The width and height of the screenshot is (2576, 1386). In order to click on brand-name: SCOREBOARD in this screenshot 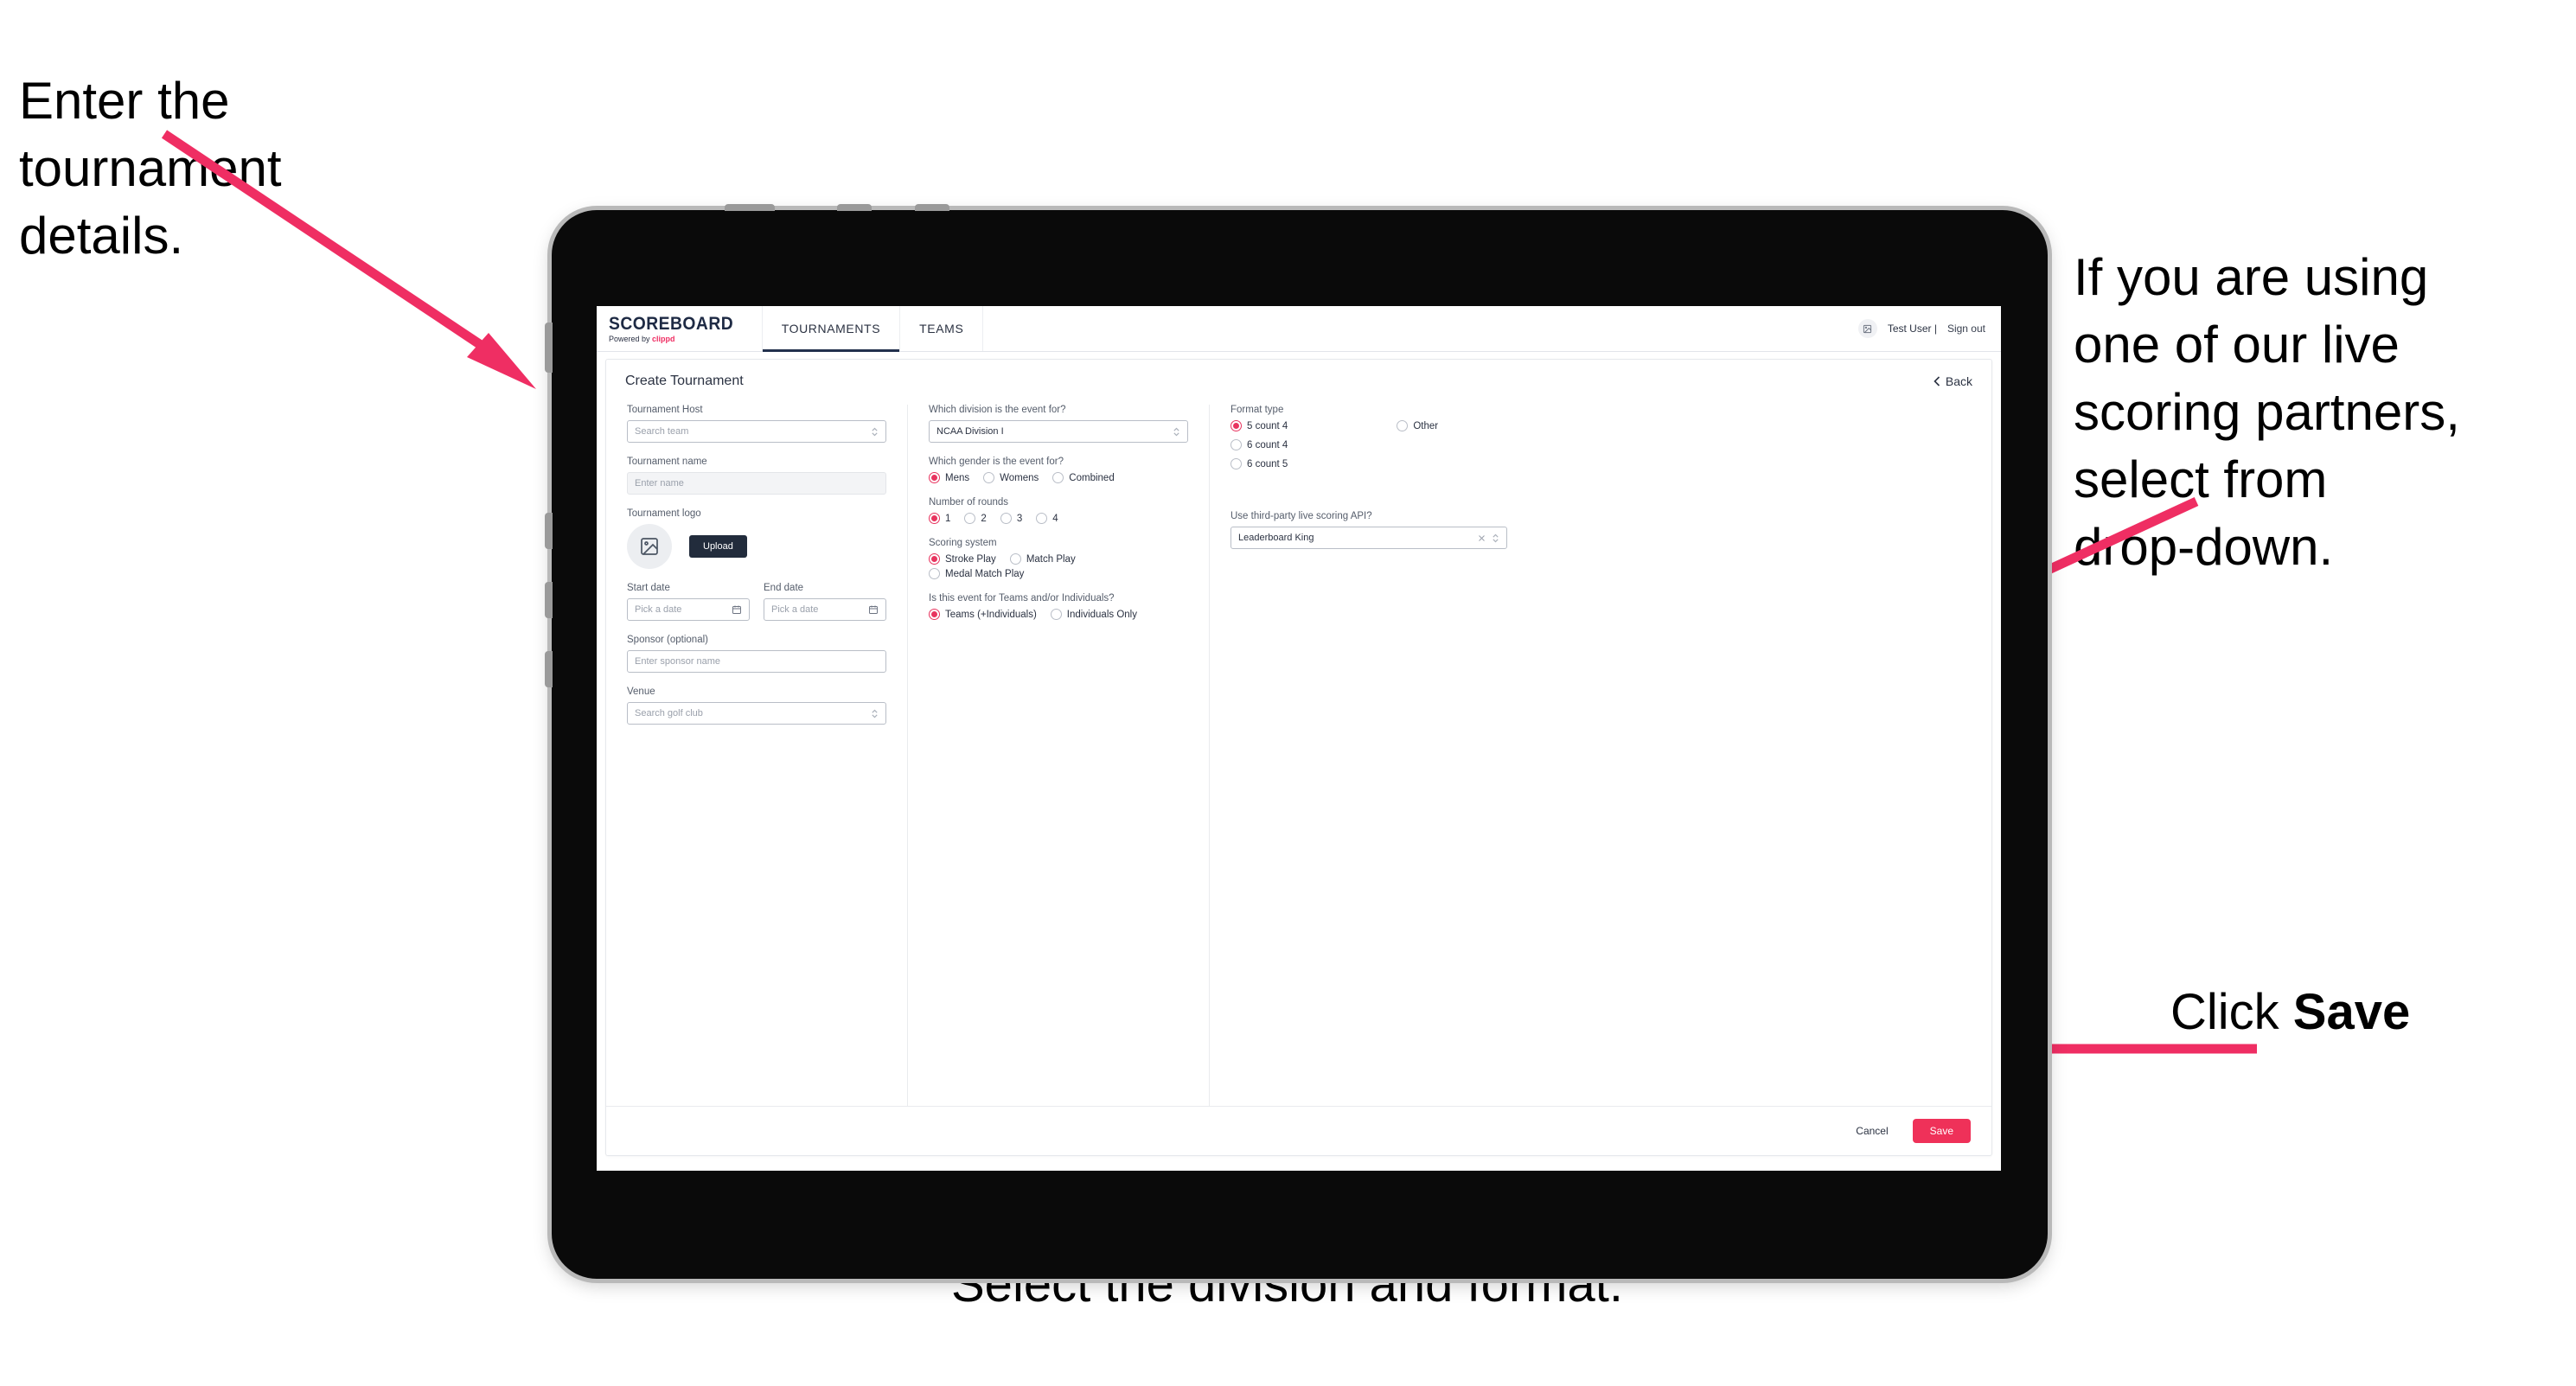, I will do `click(672, 323)`.